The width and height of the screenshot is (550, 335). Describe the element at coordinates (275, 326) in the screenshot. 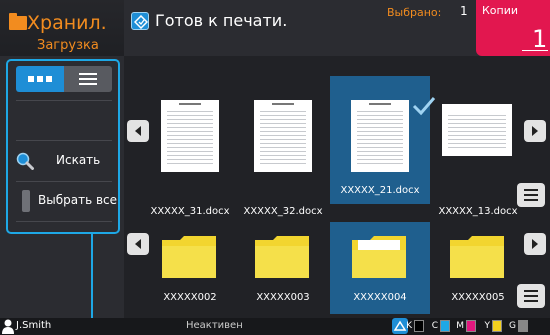

I see `status-bar: J.Smith Неактивен K C M Y G` at that location.